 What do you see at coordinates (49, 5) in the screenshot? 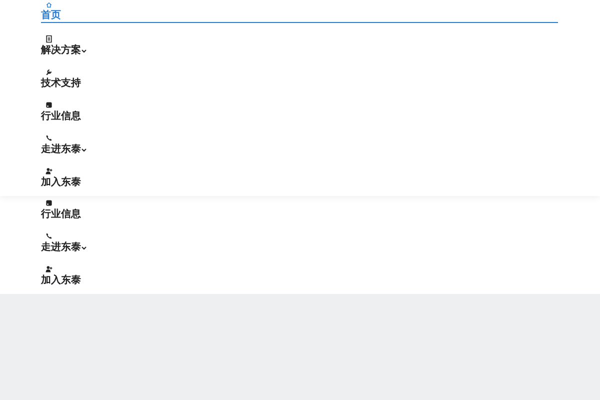
I see `home-icon` at bounding box center [49, 5].